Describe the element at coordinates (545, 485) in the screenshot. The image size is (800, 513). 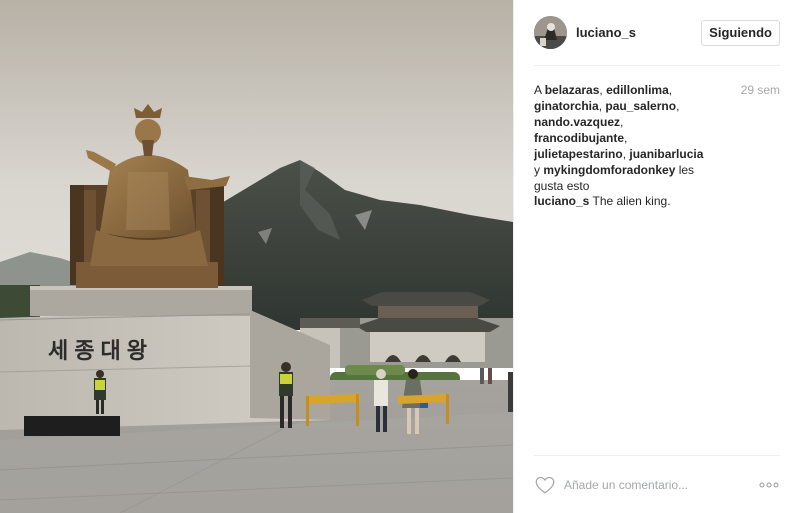
I see `heart-icon` at that location.